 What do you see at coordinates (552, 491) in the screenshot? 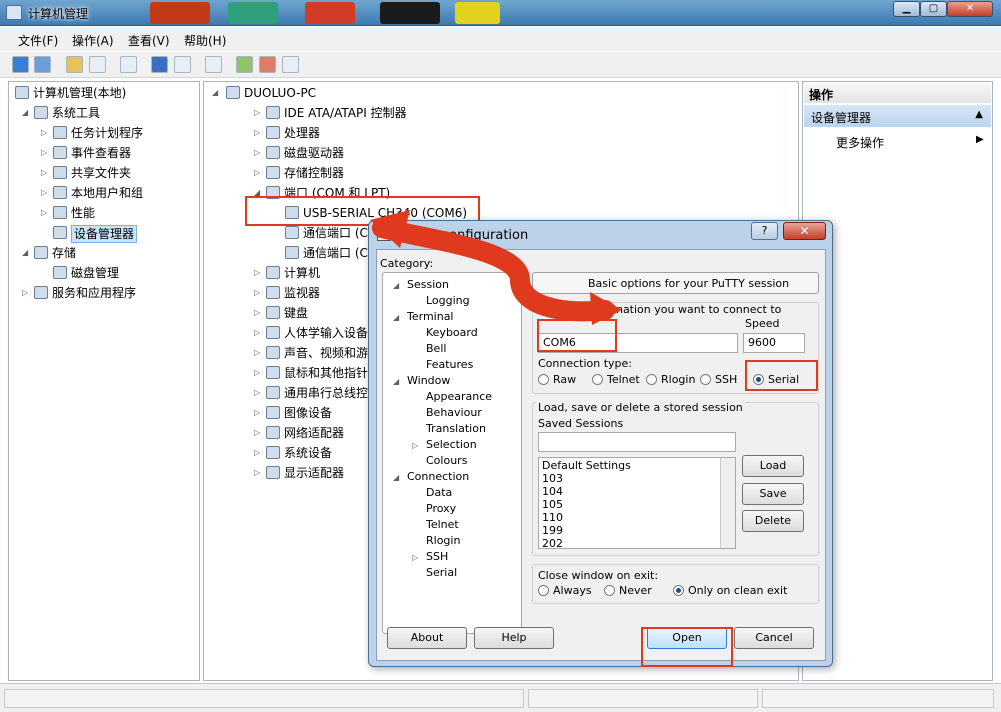
I see `list-item: 104` at bounding box center [552, 491].